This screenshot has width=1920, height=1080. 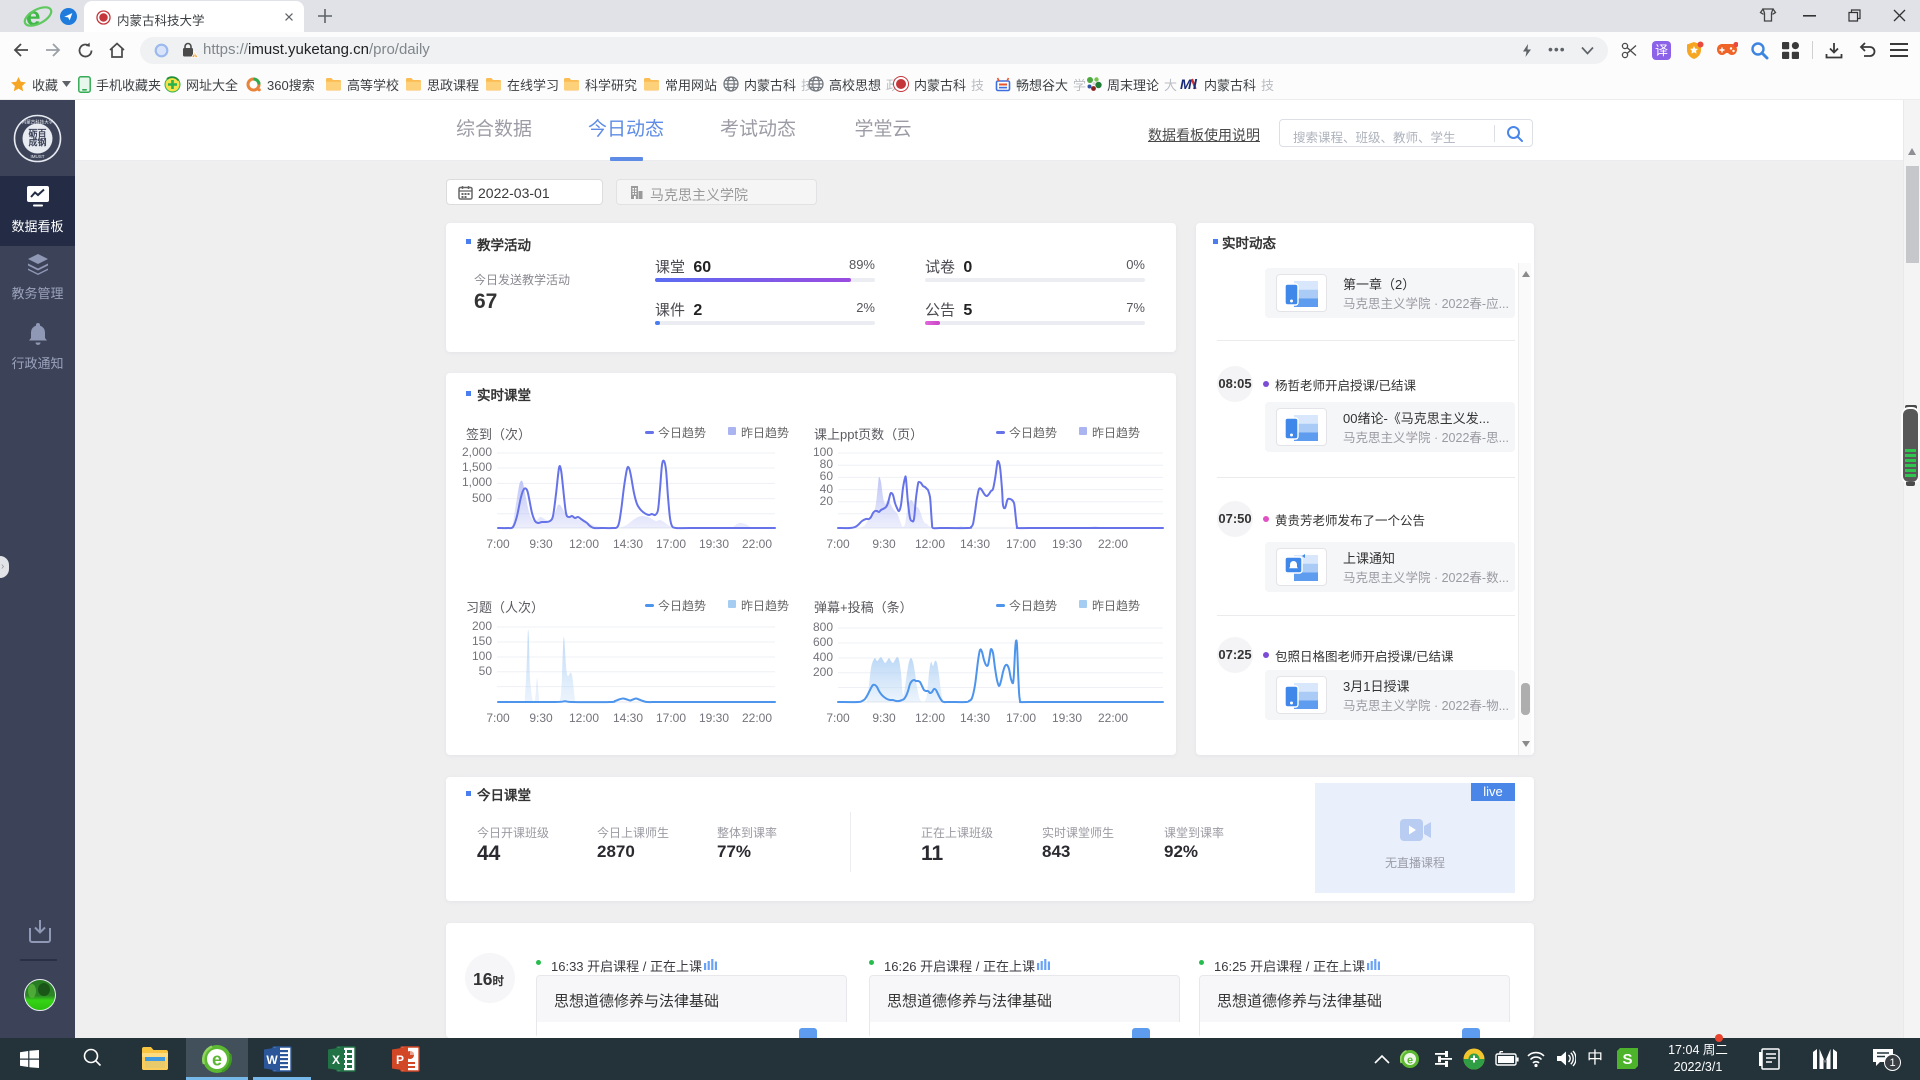 I want to click on svg-text: M, so click(x=1186, y=84).